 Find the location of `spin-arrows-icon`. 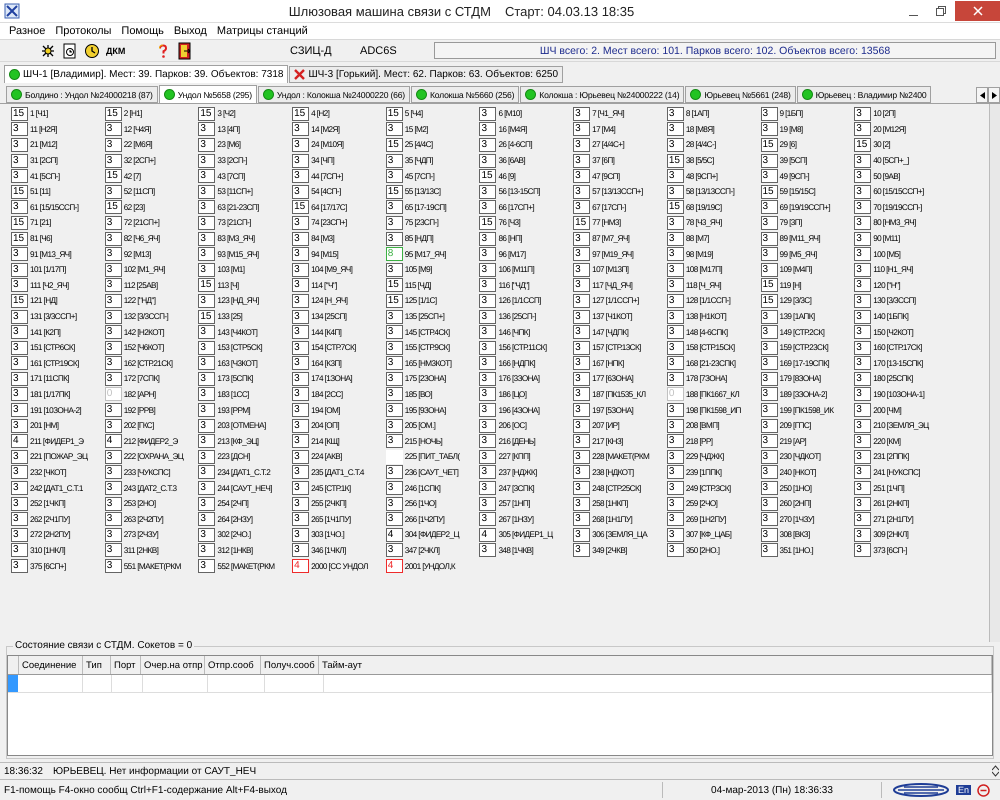

spin-arrows-icon is located at coordinates (995, 771).